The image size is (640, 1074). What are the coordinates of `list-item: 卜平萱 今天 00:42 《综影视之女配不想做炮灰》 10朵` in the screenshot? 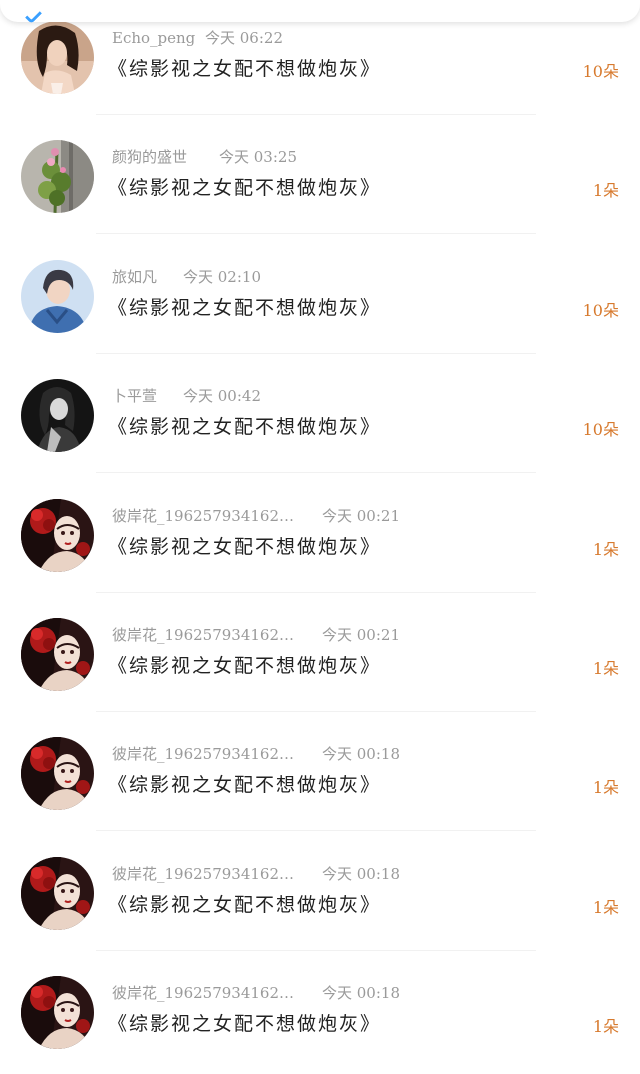 It's located at (320, 417).